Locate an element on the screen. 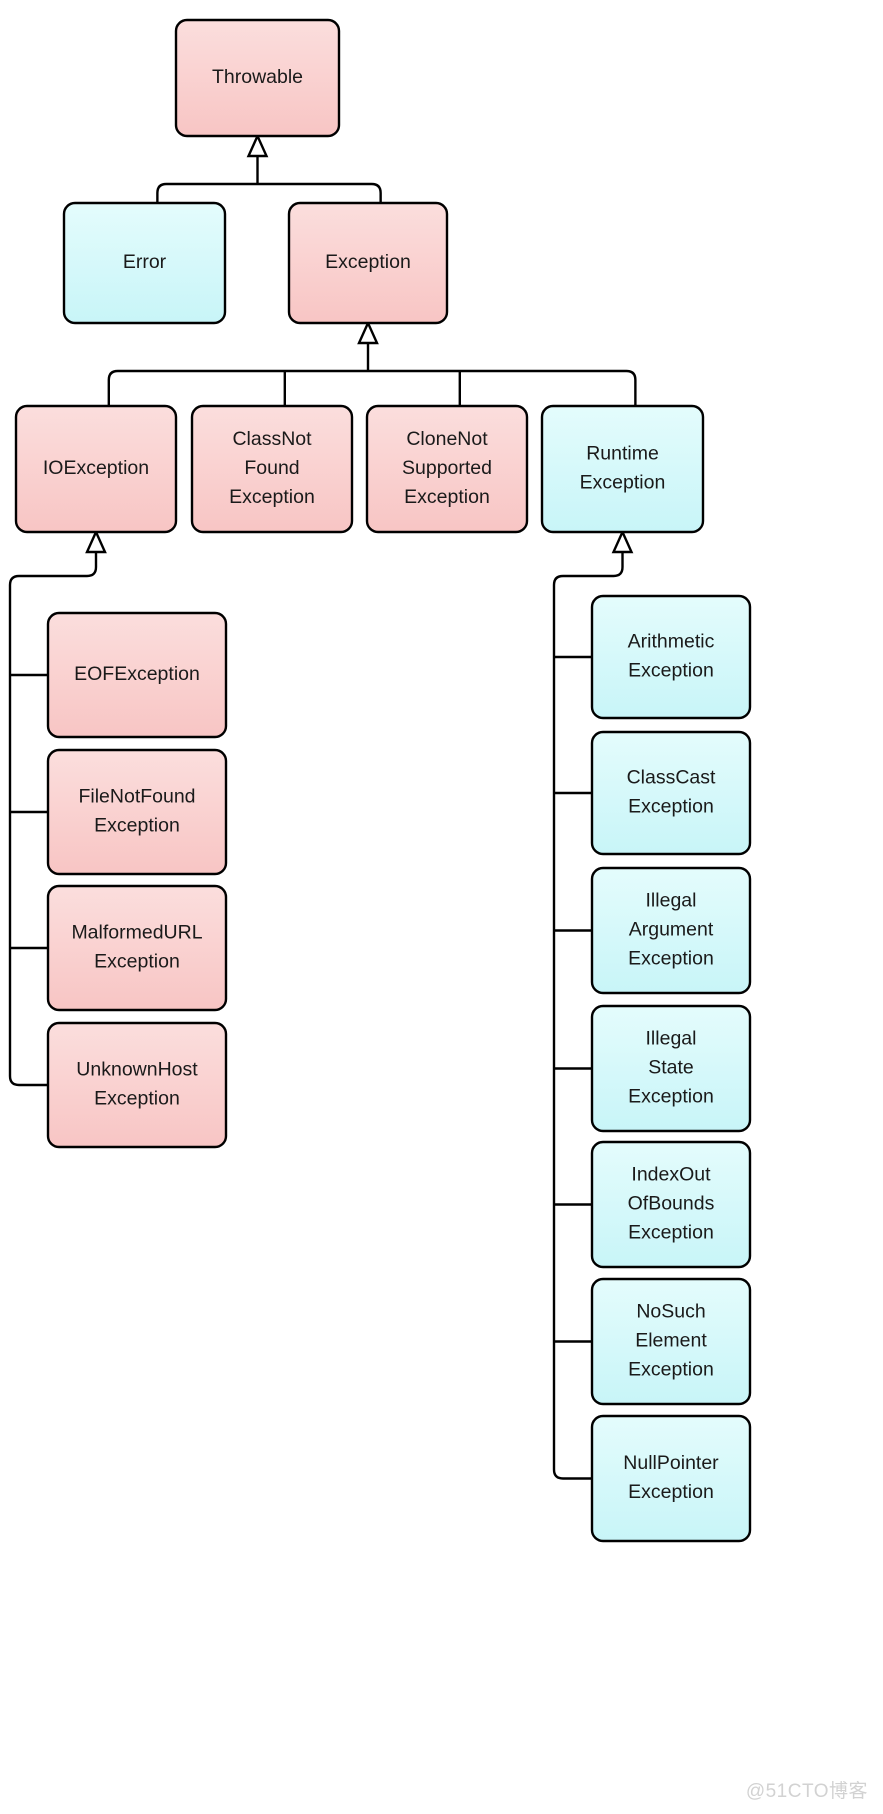 Image resolution: width=883 pixels, height=1814 pixels. class-label-line: Argument is located at coordinates (671, 930).